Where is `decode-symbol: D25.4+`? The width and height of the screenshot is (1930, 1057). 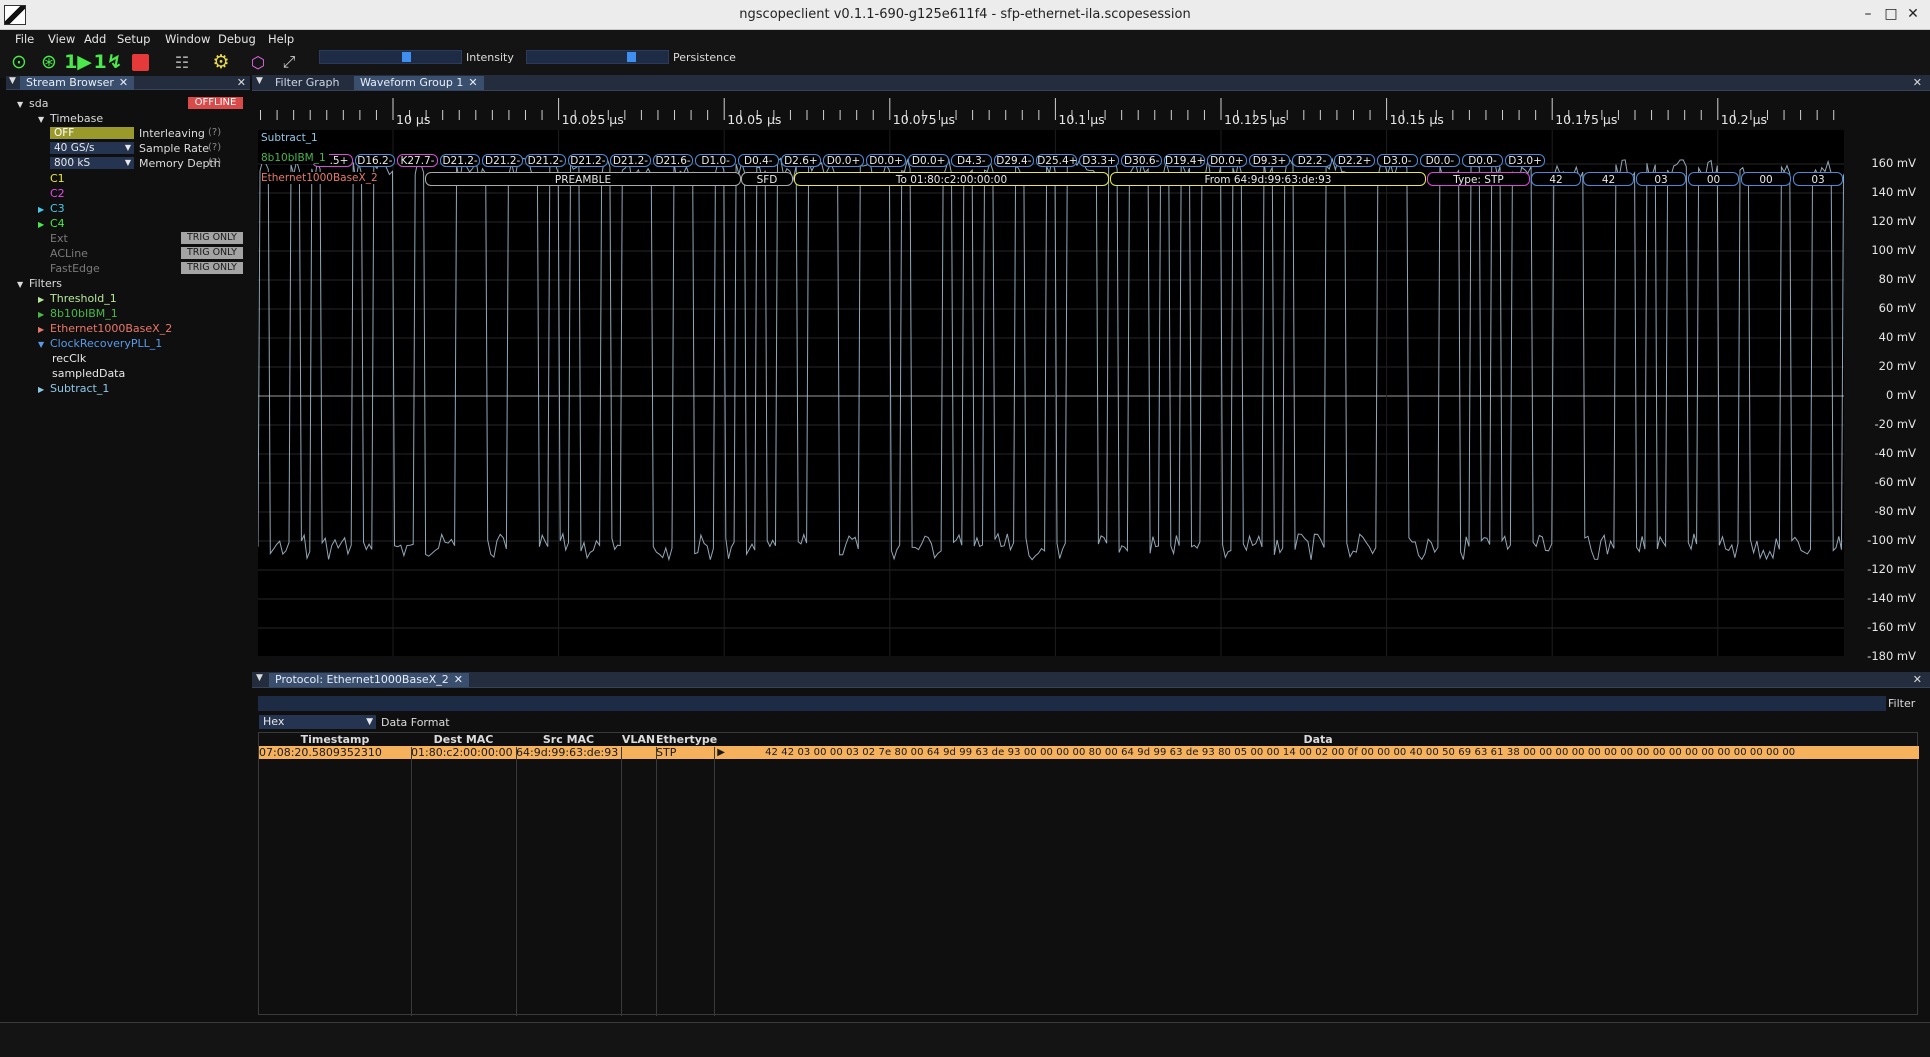
decode-symbol: D25.4+ is located at coordinates (1056, 160).